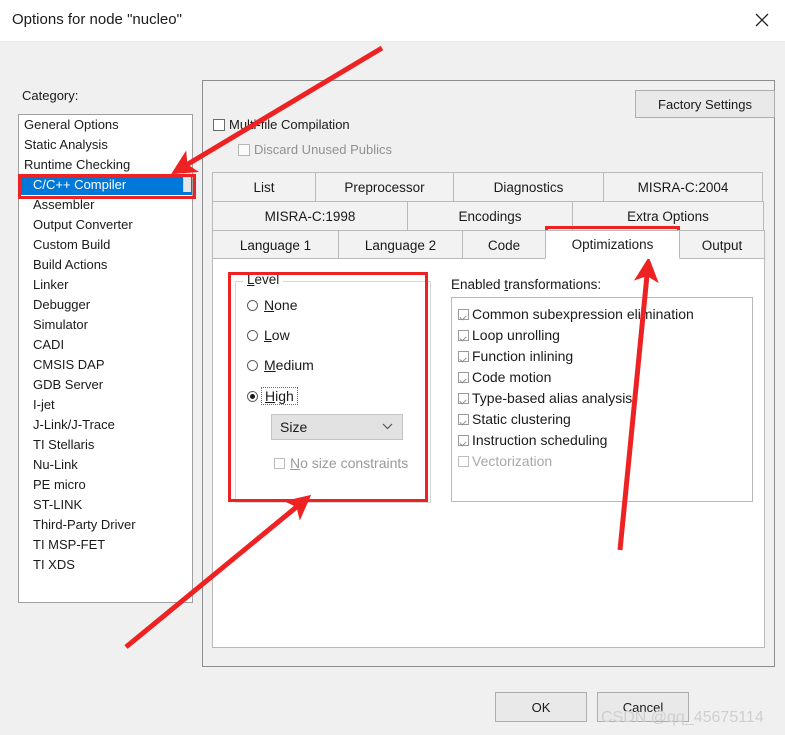  What do you see at coordinates (400, 244) in the screenshot?
I see `tab-language-2: Language 2` at bounding box center [400, 244].